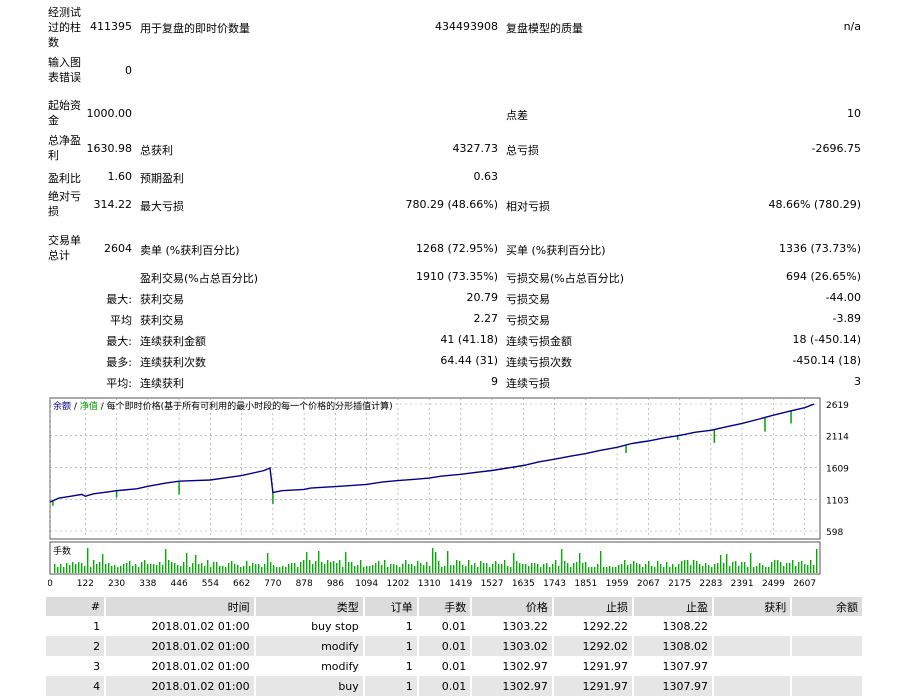  What do you see at coordinates (827, 606) in the screenshot?
I see `column-header: 余额` at bounding box center [827, 606].